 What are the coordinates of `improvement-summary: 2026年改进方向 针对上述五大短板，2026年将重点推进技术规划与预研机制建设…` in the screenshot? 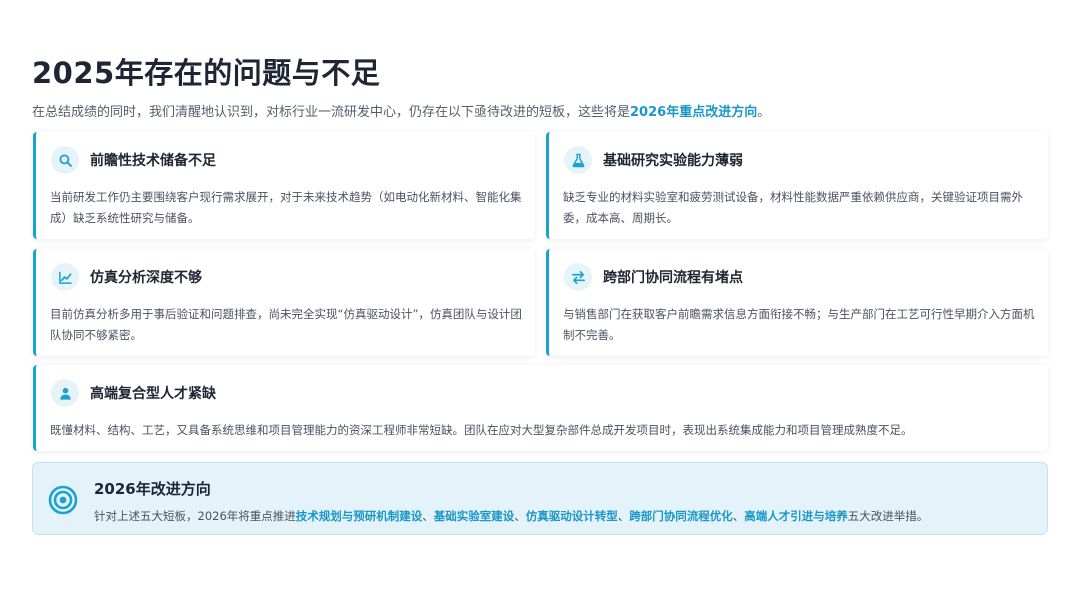 It's located at (540, 498).